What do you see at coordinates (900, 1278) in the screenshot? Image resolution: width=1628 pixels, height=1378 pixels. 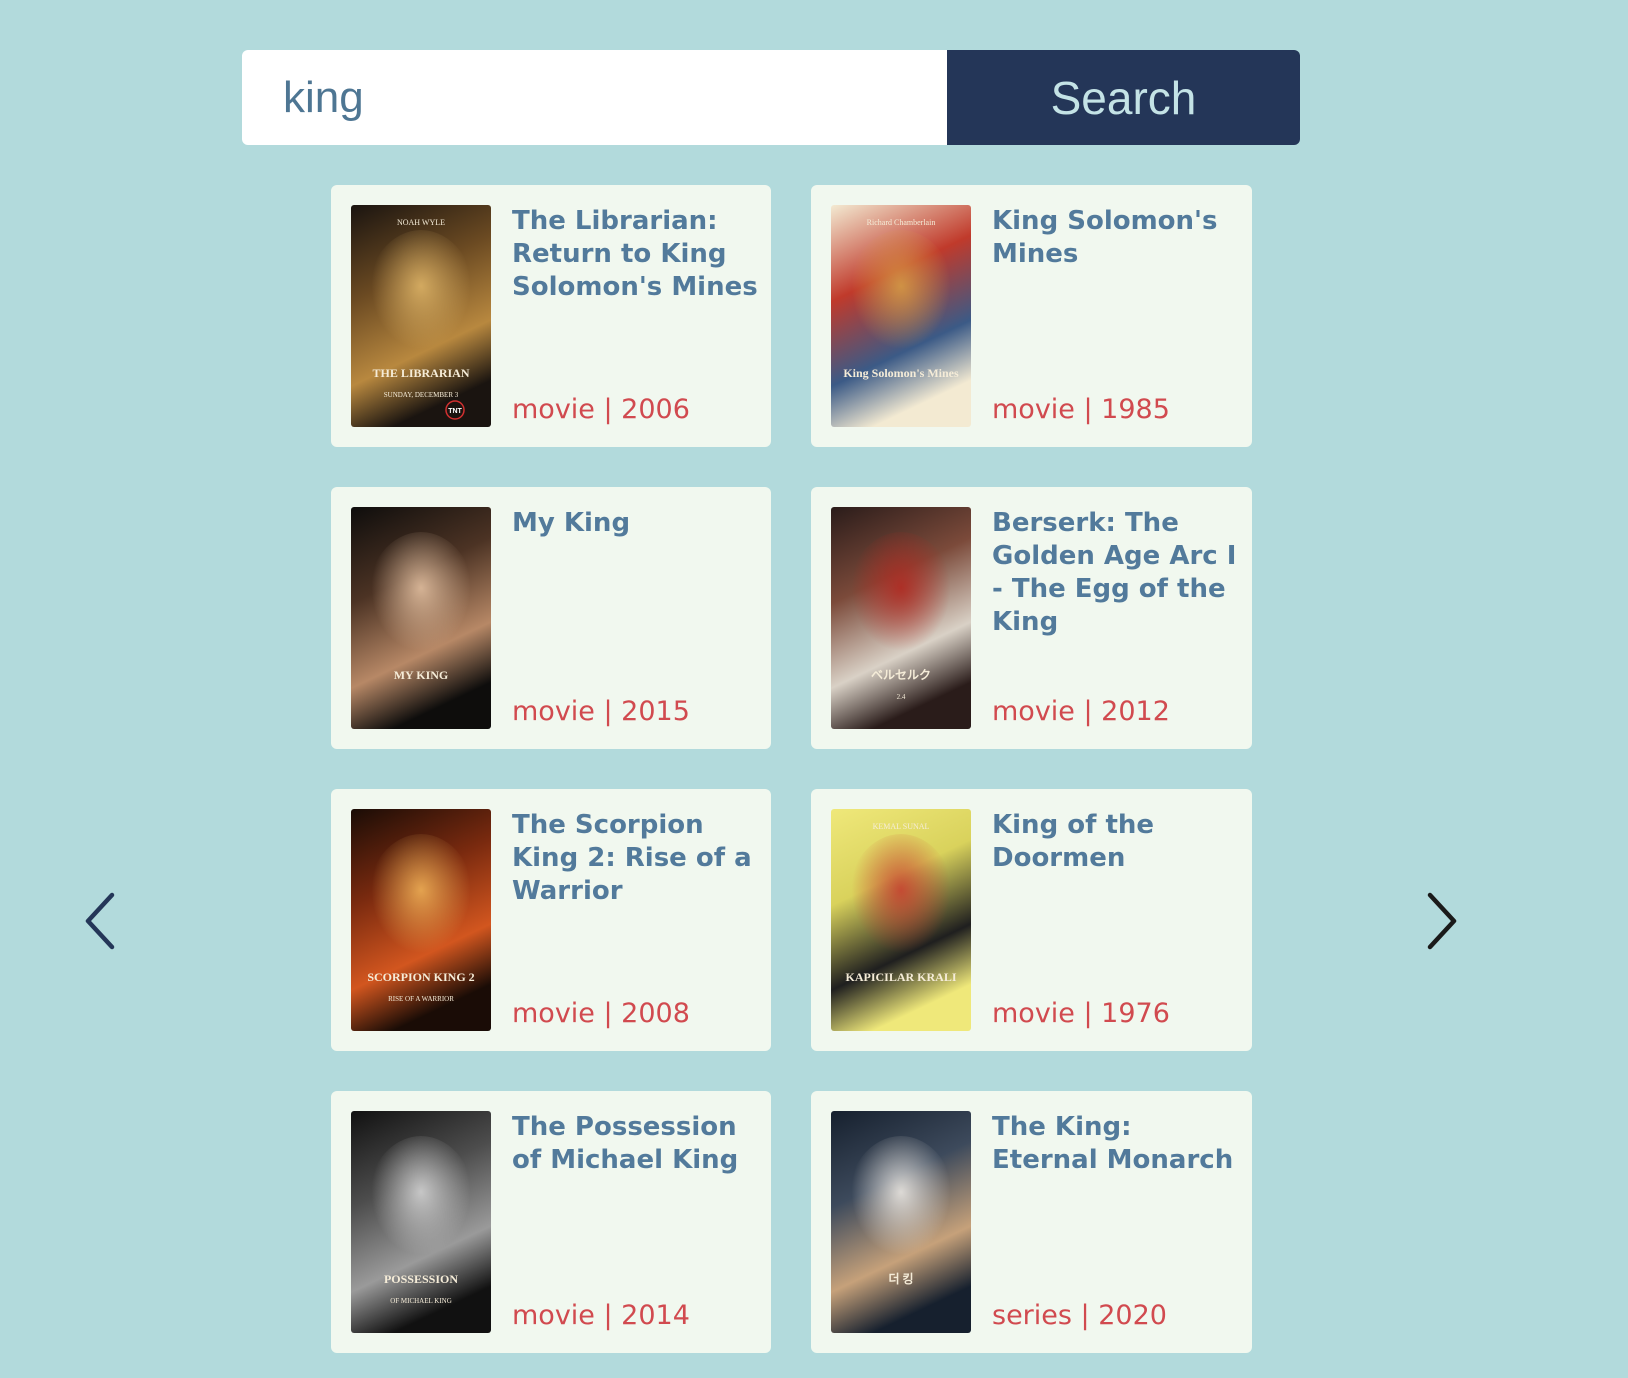 I see `poster-title-text: 더 킹` at bounding box center [900, 1278].